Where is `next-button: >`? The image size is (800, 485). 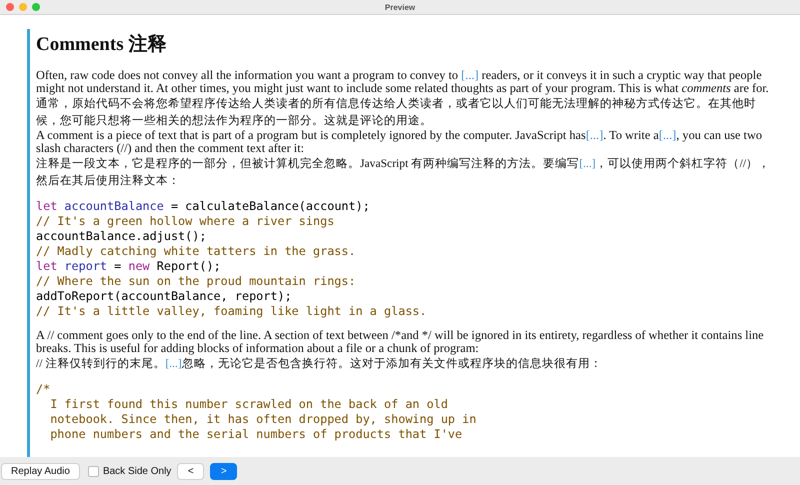
next-button: > is located at coordinates (224, 471).